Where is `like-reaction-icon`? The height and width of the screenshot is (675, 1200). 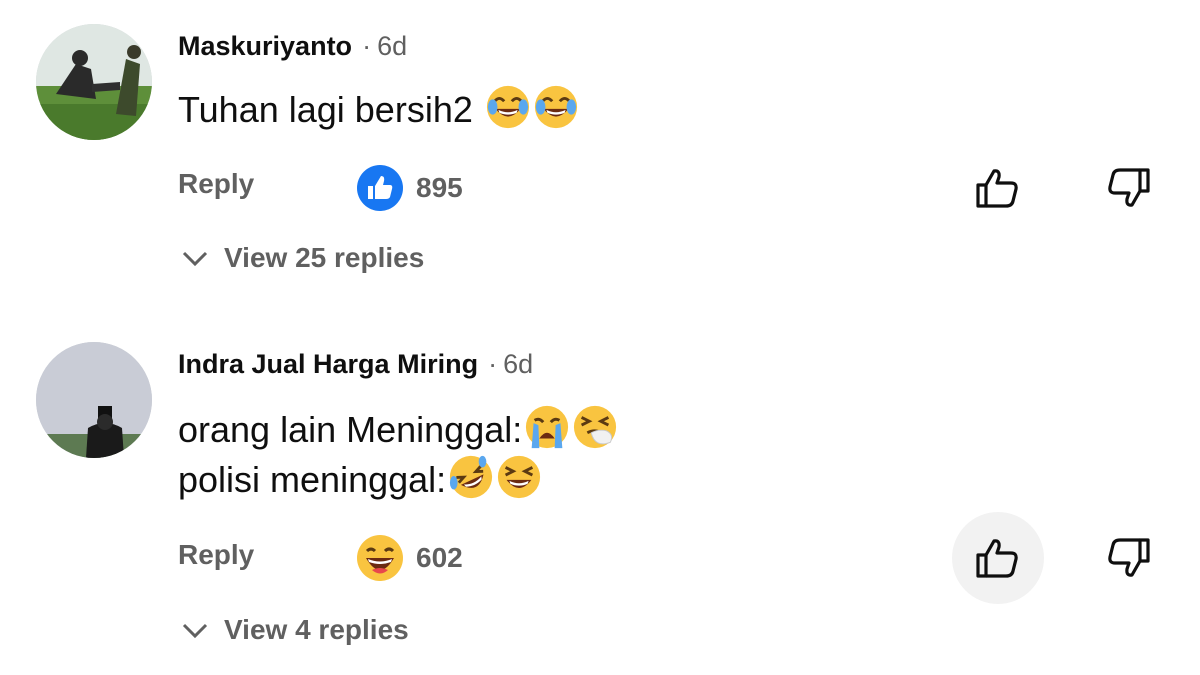 like-reaction-icon is located at coordinates (380, 188).